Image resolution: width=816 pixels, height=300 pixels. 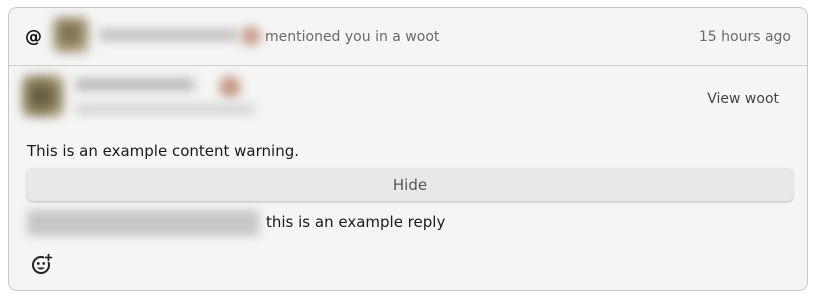 I want to click on reply-mention-link, so click(x=143, y=223).